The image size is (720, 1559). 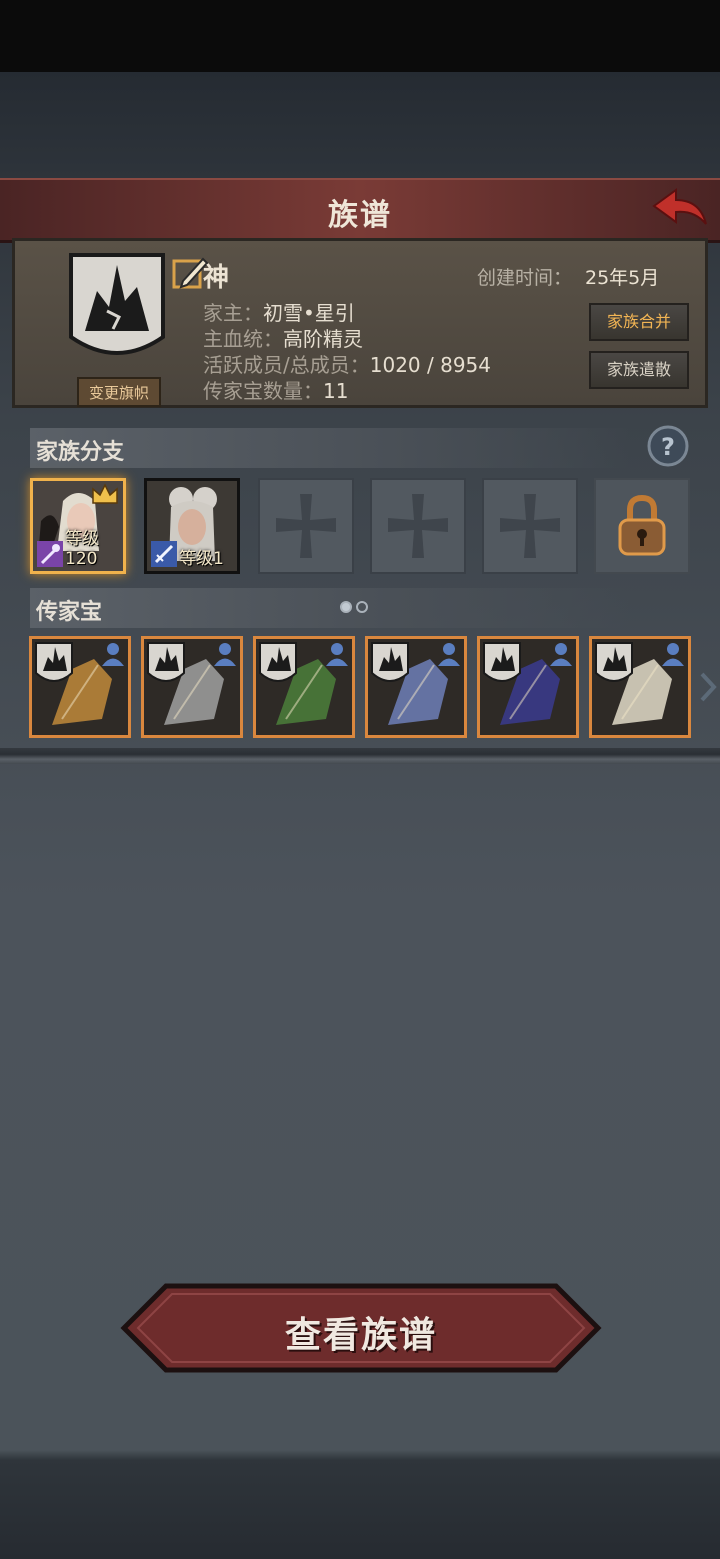 I want to click on heirloom-item-golden-staff, so click(x=80, y=687).